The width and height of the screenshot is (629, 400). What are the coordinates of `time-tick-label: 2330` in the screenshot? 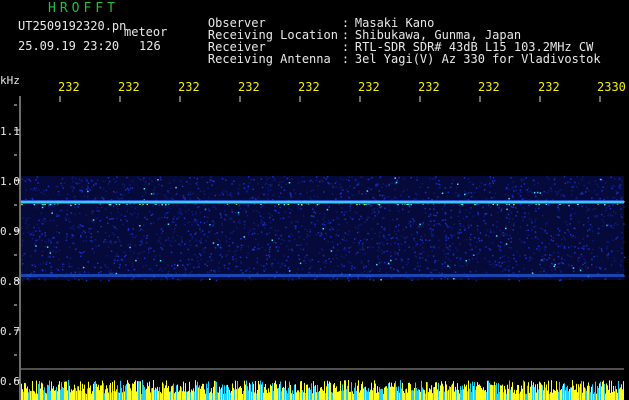 It's located at (611, 87).